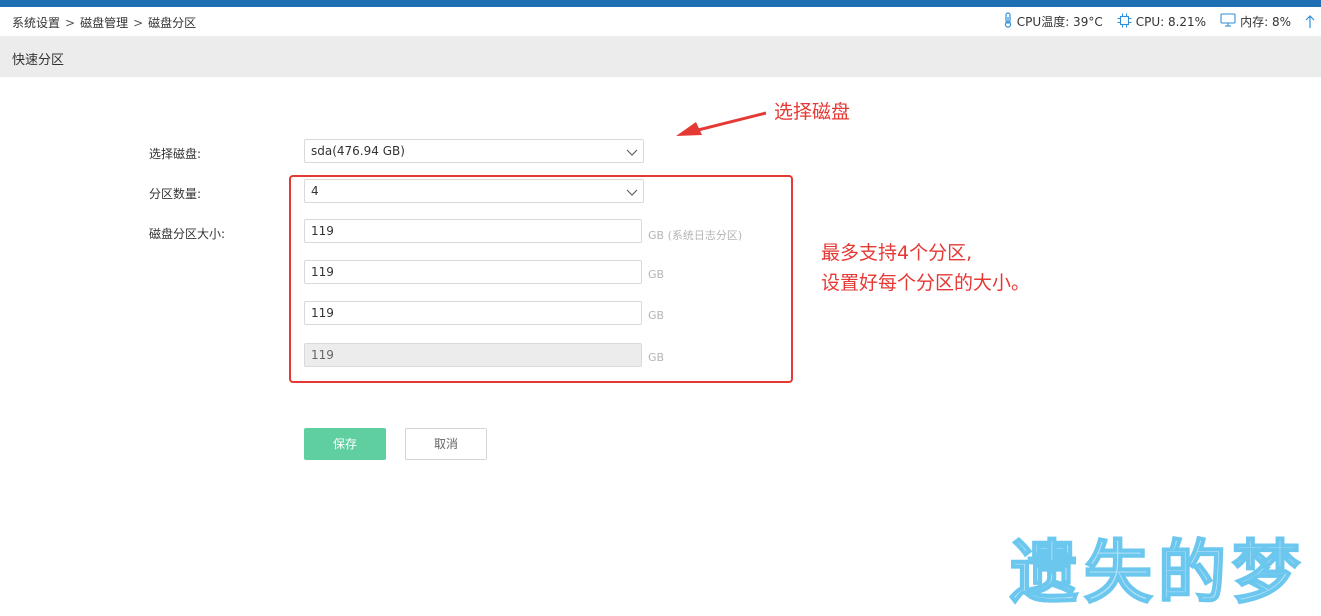  I want to click on top-accent-bar, so click(660, 3).